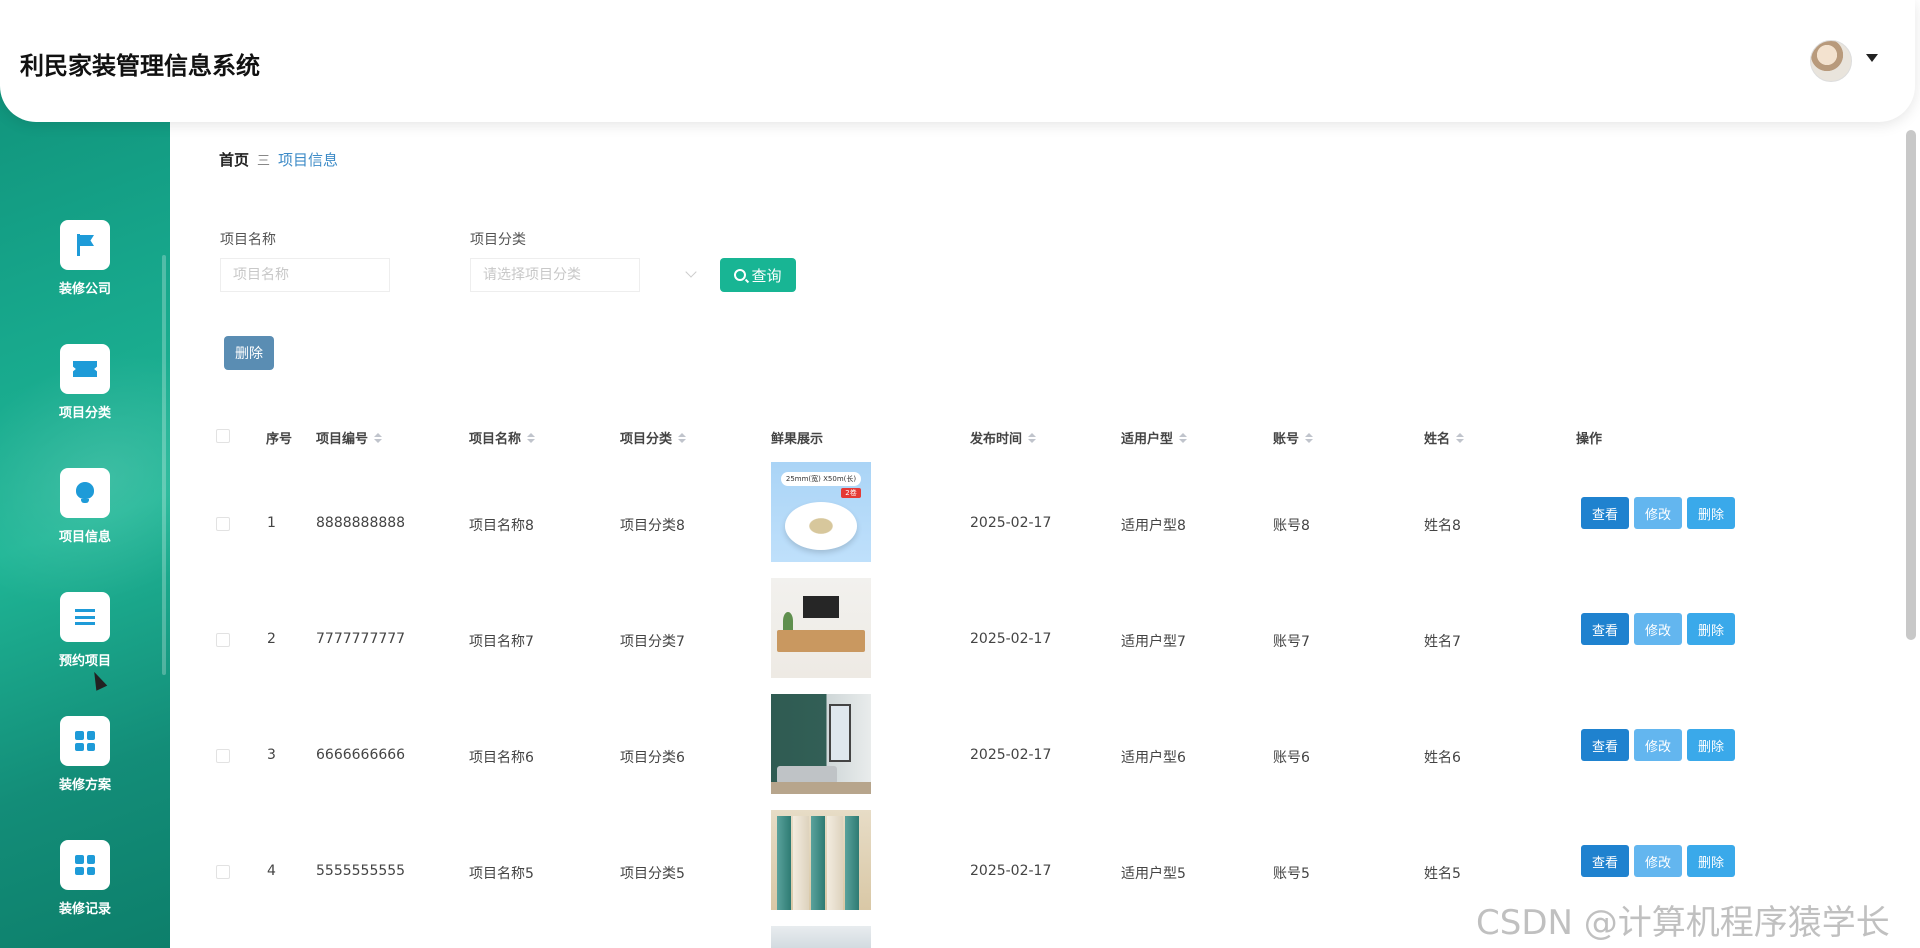 This screenshot has width=1920, height=948. I want to click on breadcrumb-current: 项目信息, so click(308, 160).